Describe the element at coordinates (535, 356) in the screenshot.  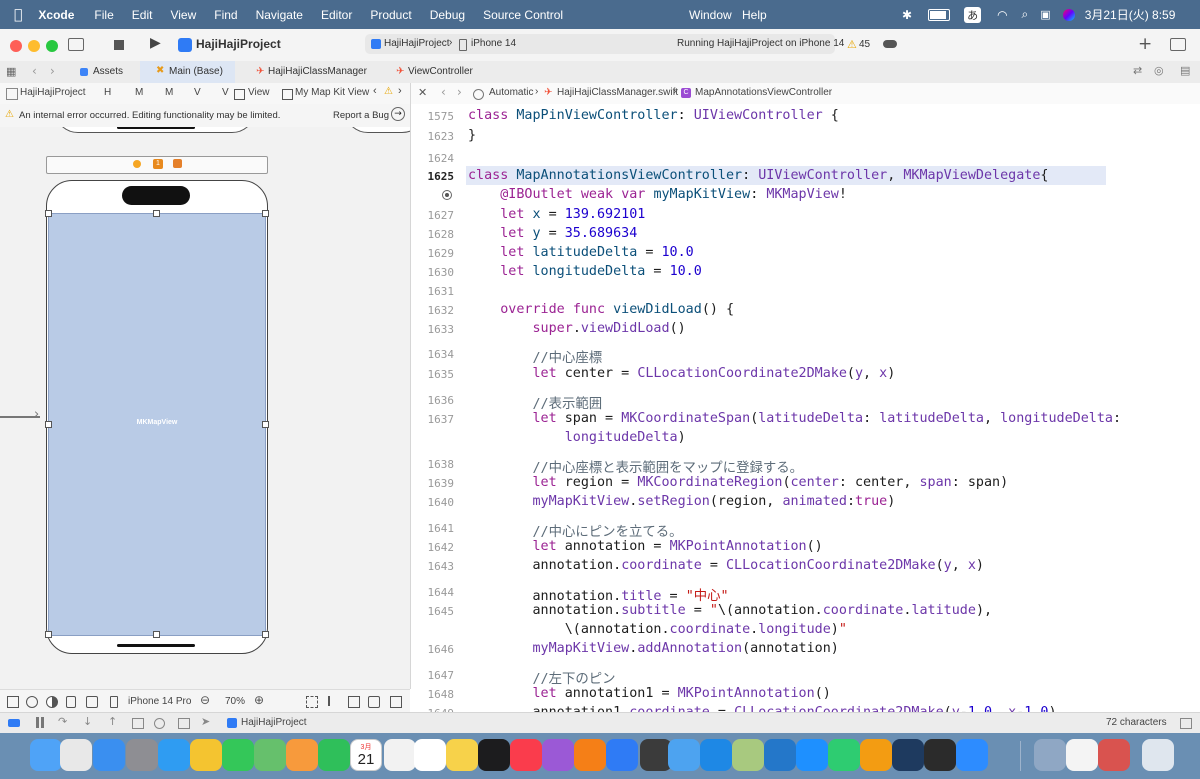
I see `code-line: //中心座標` at that location.